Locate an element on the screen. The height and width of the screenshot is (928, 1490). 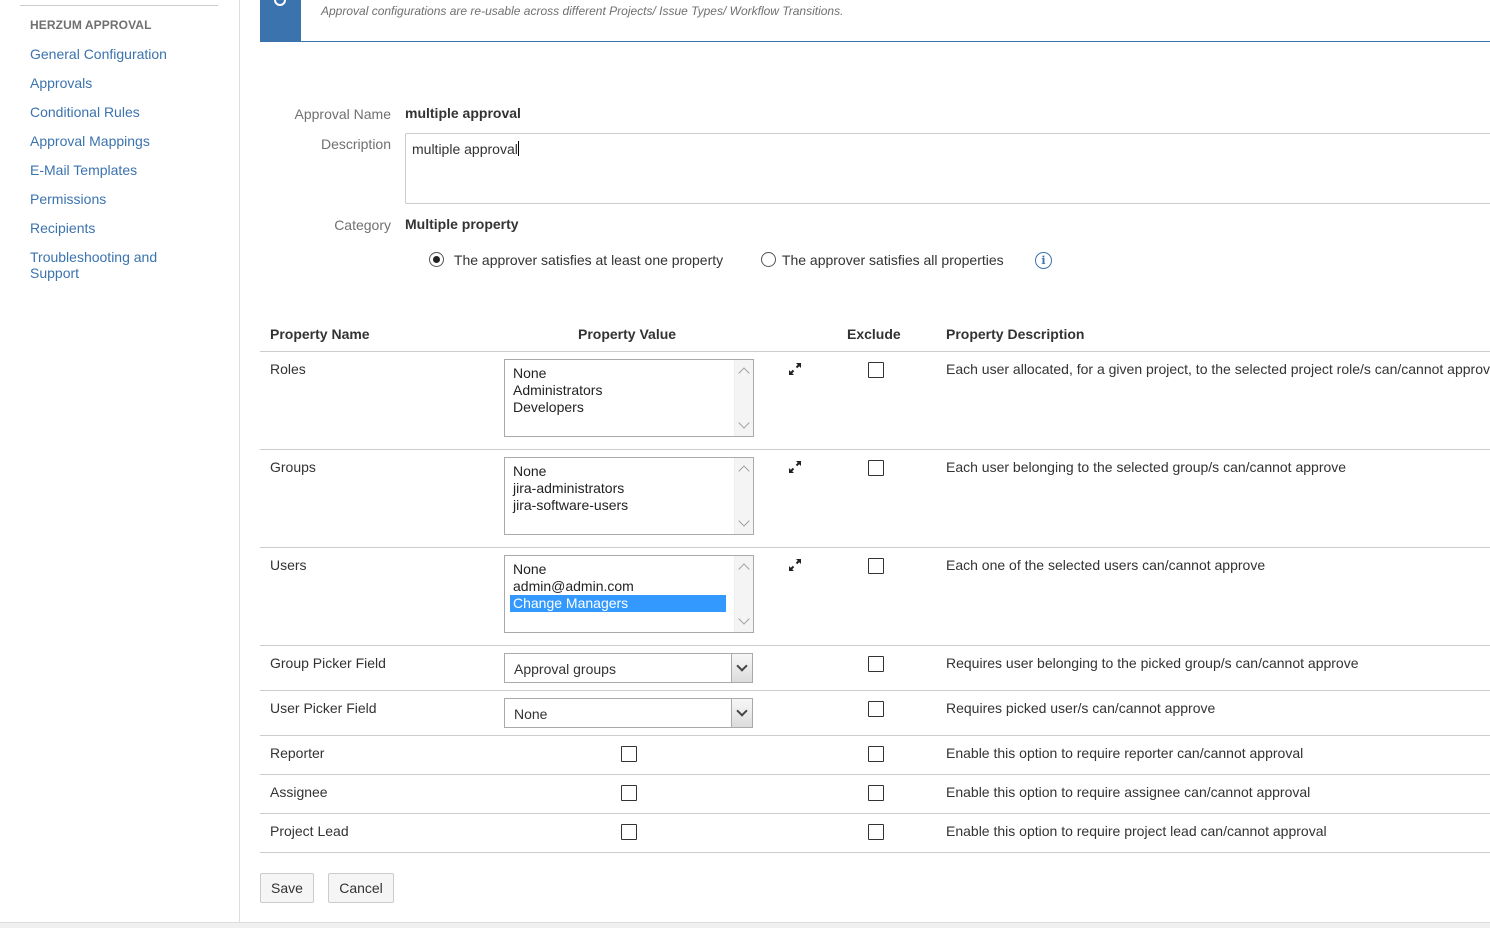
sidebar-divider is located at coordinates (119, 5).